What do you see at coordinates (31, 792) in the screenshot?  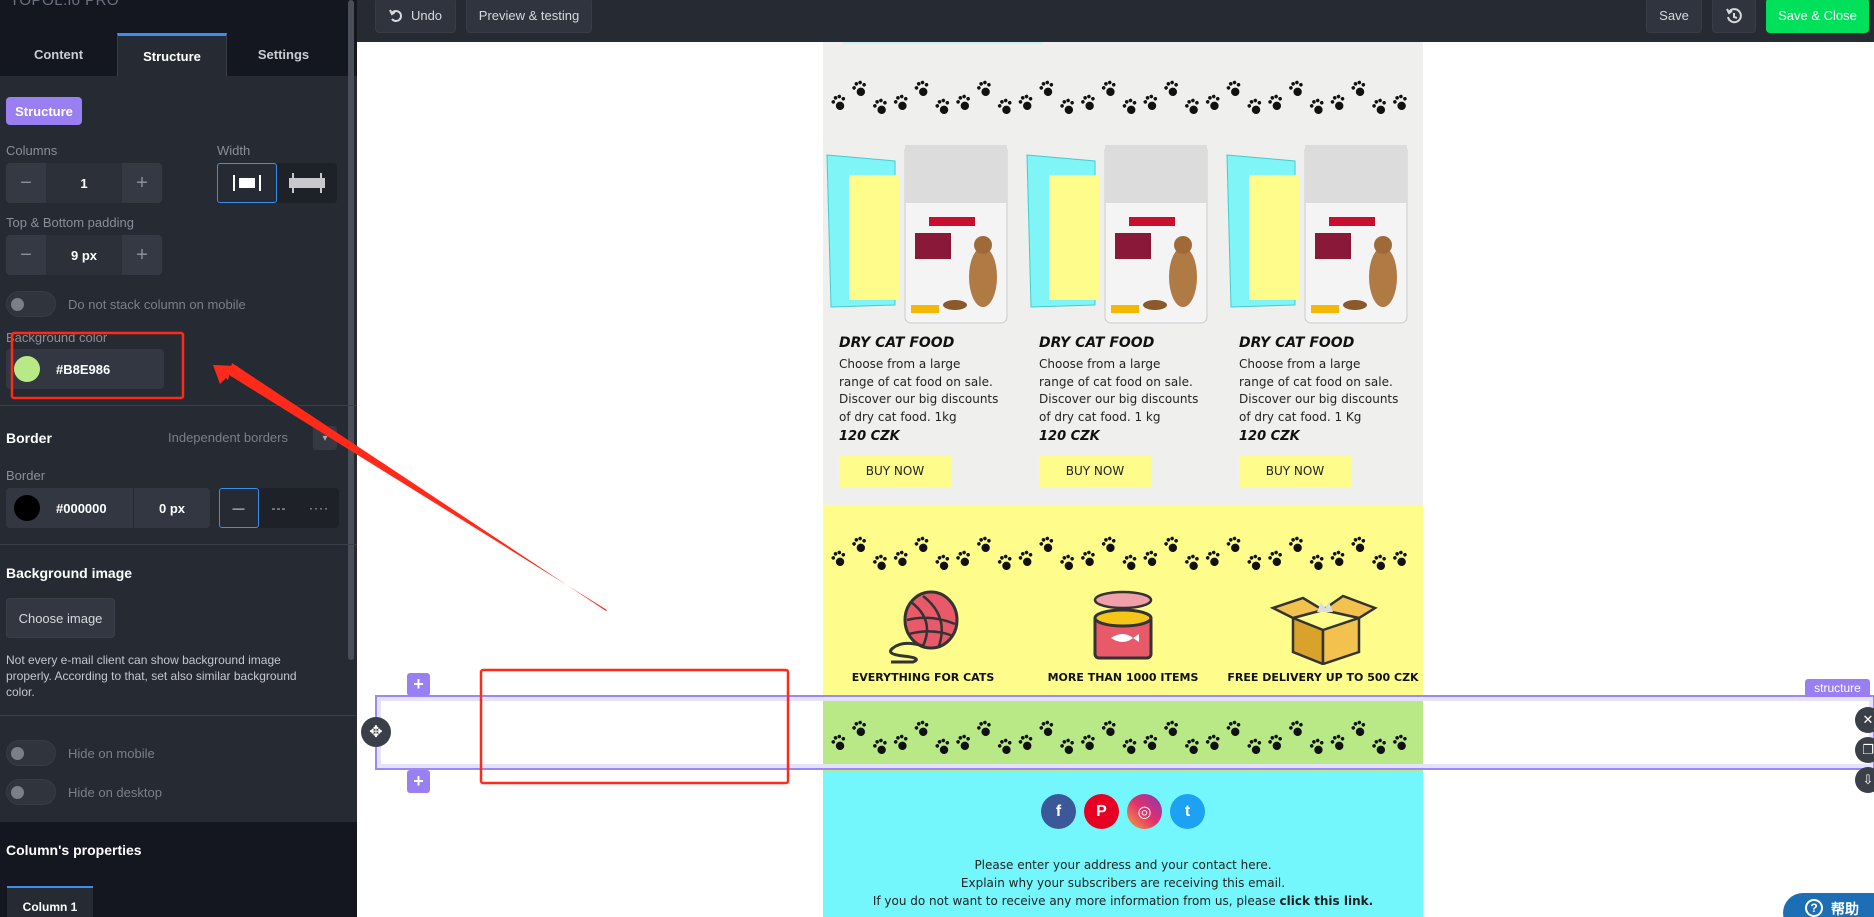 I see `hide-desktop-toggle` at bounding box center [31, 792].